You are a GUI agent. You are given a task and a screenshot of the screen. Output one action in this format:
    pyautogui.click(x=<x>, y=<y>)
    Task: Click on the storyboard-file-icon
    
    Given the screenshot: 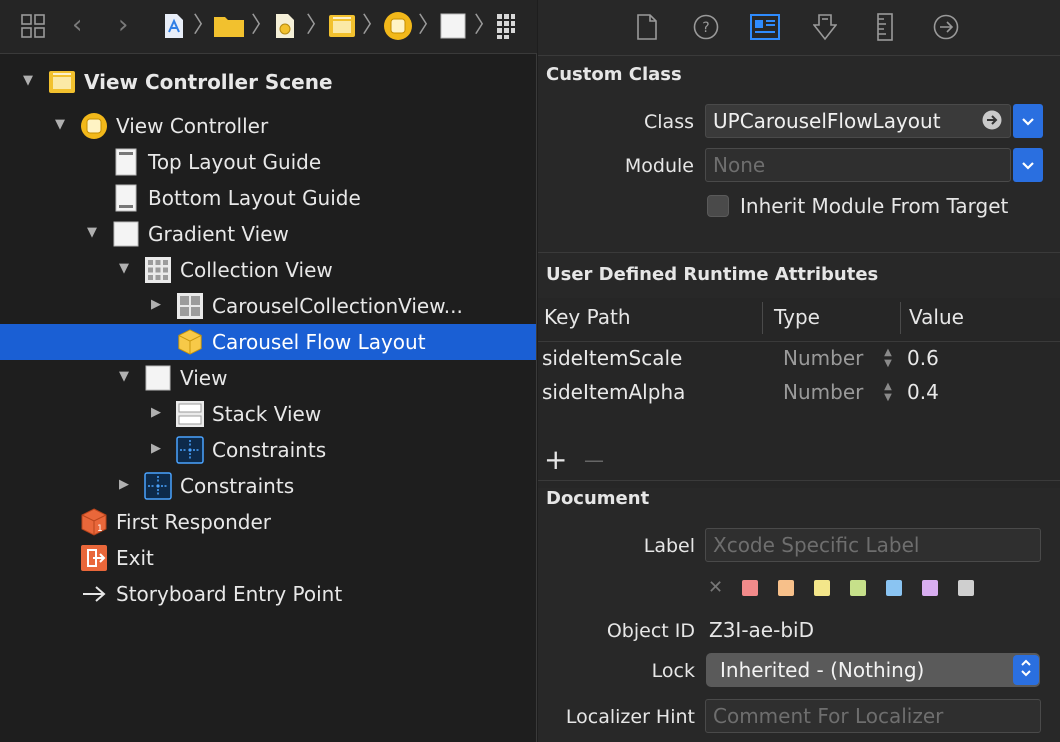 What is the action you would take?
    pyautogui.click(x=285, y=26)
    